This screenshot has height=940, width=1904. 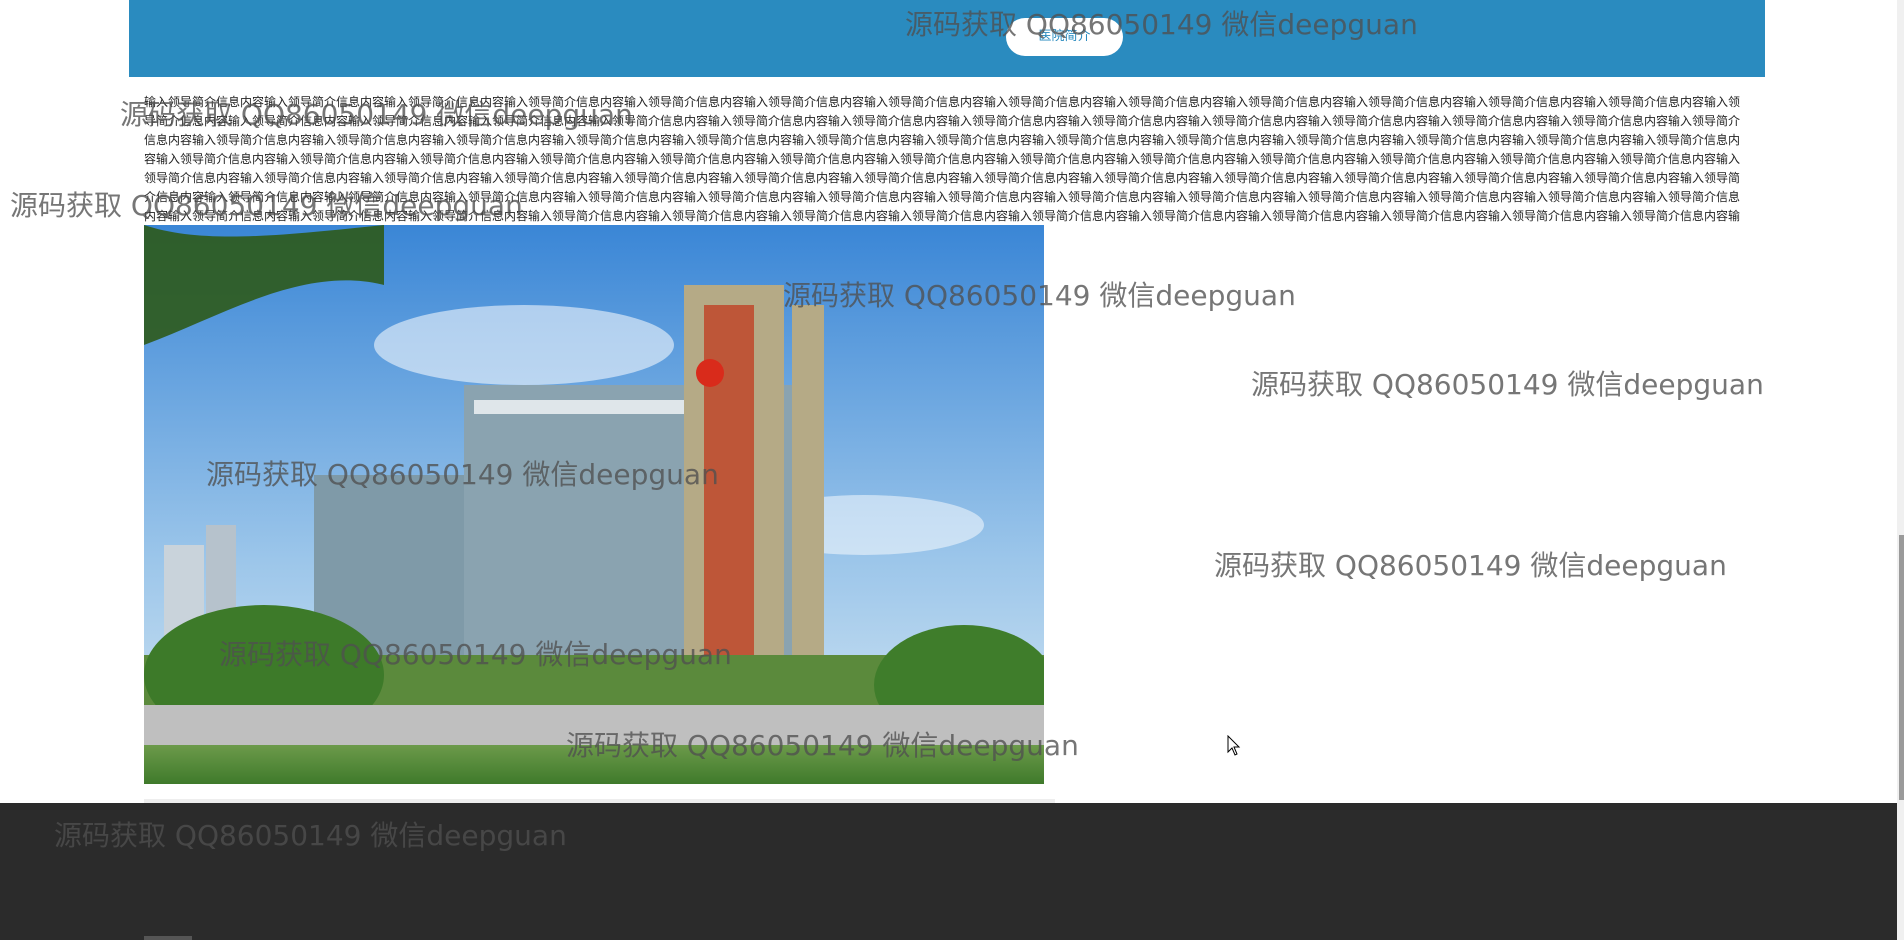 I want to click on footer-tab-marker, so click(x=168, y=938).